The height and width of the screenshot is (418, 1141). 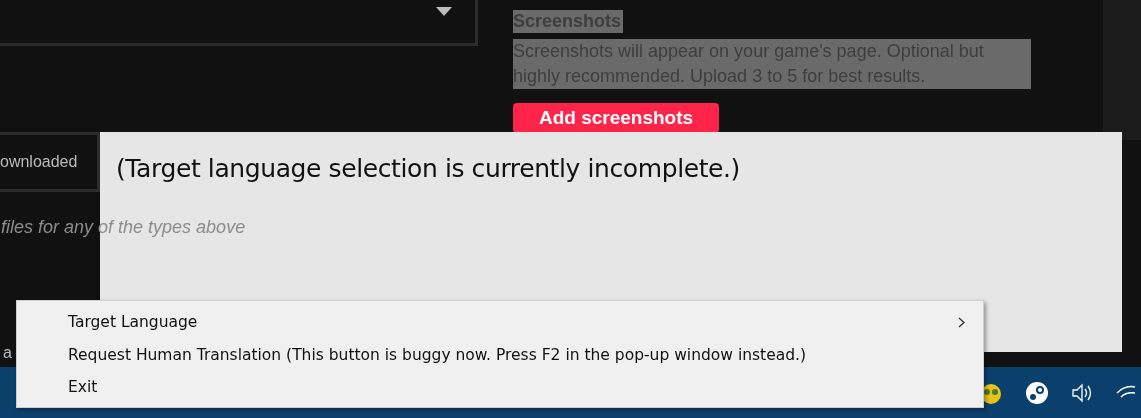 I want to click on menu-item: Request Human Translation (This button is buggy now. Press F2 in the pop-up window instead.), so click(x=500, y=354).